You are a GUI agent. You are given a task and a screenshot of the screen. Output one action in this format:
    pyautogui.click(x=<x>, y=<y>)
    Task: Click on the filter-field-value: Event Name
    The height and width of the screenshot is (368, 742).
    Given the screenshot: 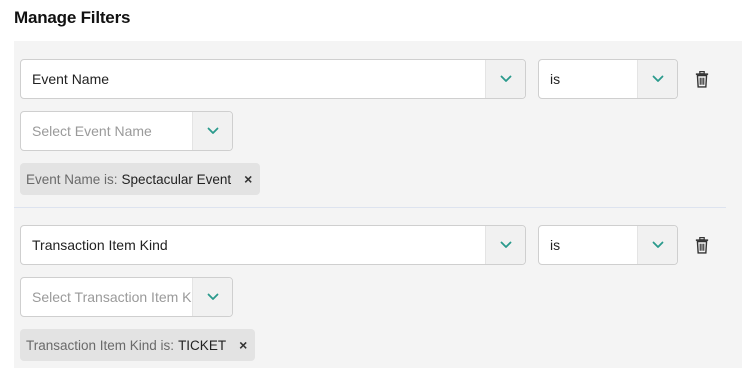 What is the action you would take?
    pyautogui.click(x=71, y=79)
    